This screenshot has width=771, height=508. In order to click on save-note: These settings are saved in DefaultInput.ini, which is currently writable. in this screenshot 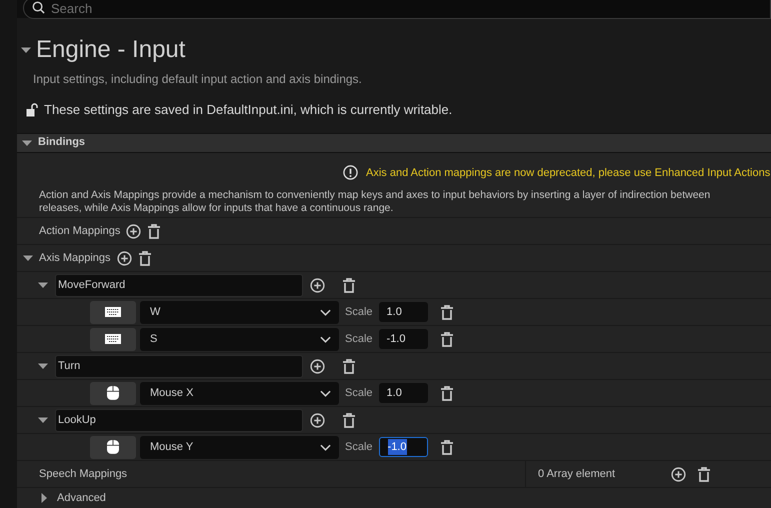, I will do `click(248, 110)`.